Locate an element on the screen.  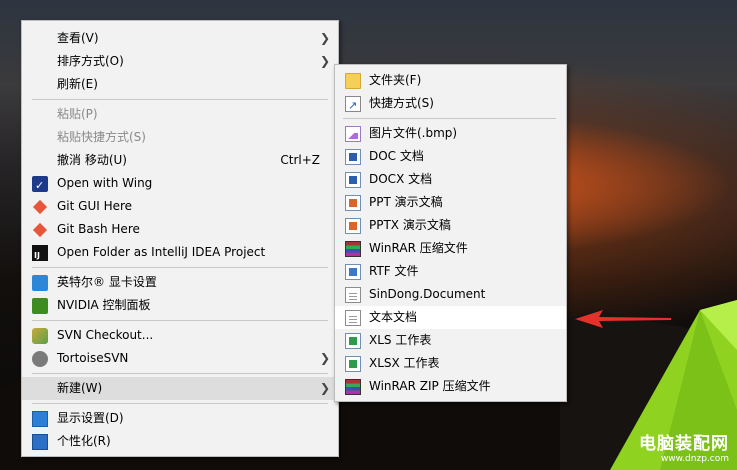
submenu-item-pptx: PPTX 演示文稿 is located at coordinates (450, 225).